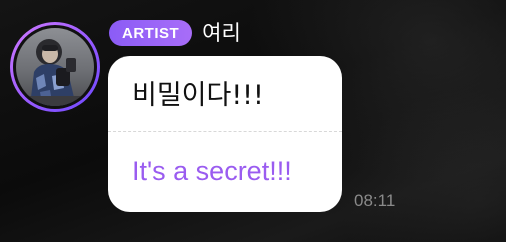 This screenshot has height=242, width=506. I want to click on artist-badge: ARTIST, so click(151, 33).